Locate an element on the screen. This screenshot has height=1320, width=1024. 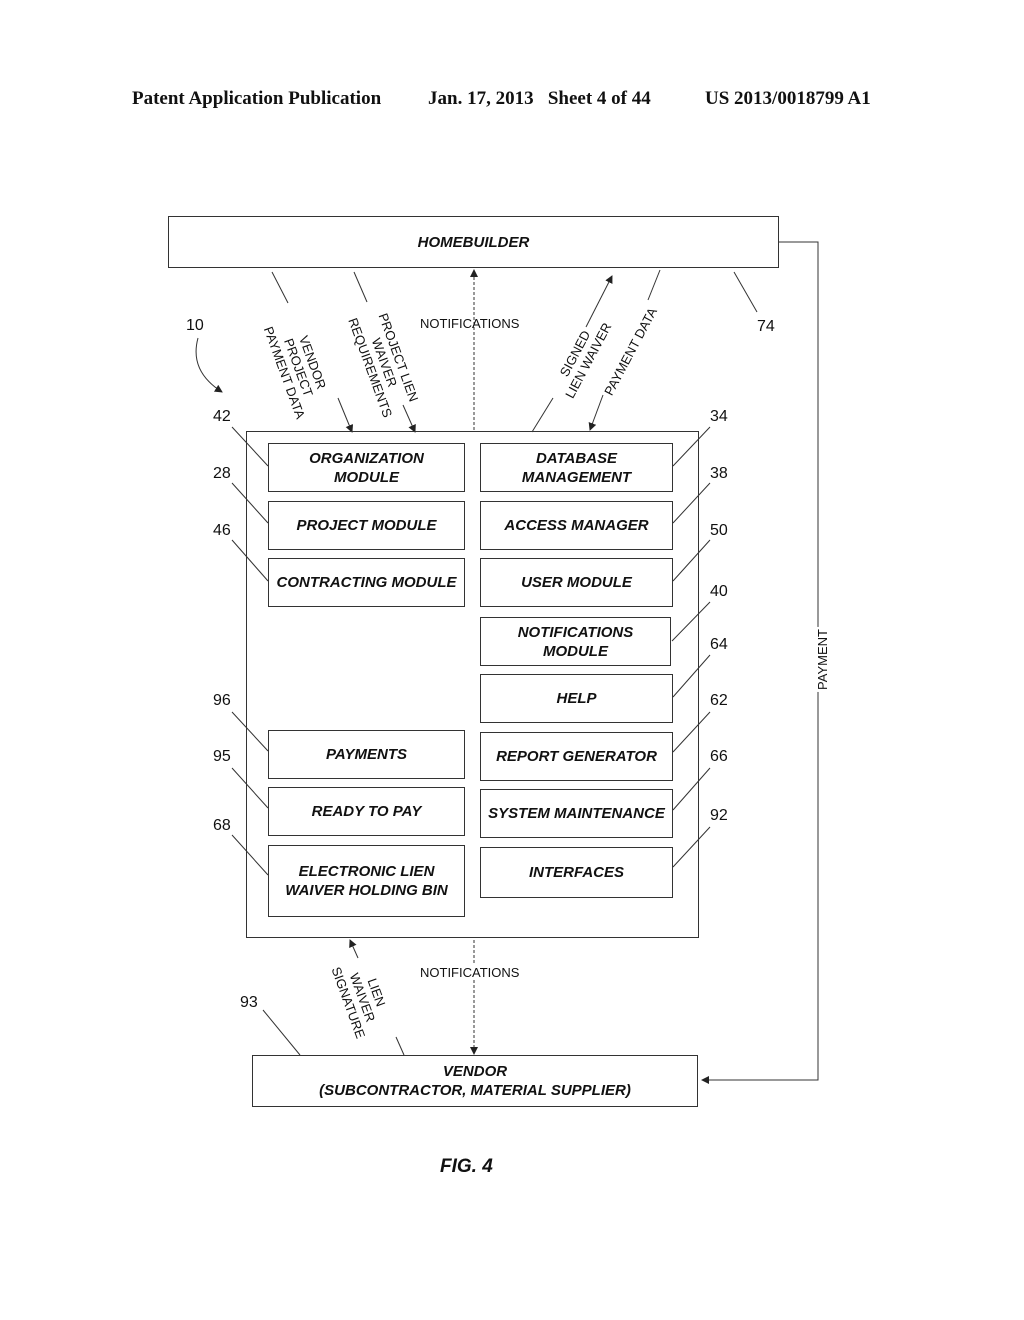
module-interfaces: INTERFACES is located at coordinates (576, 872).